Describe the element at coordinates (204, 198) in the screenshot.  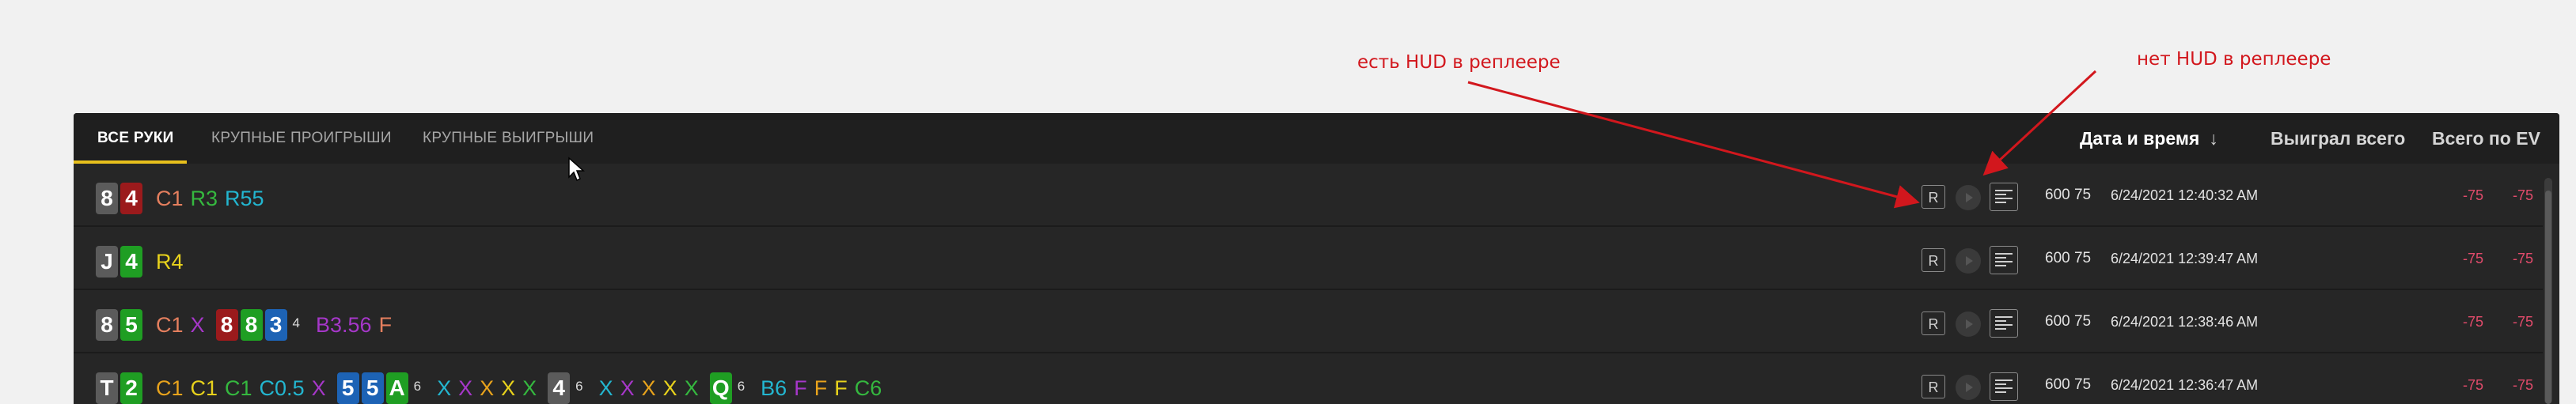
I see `action-label: R3` at that location.